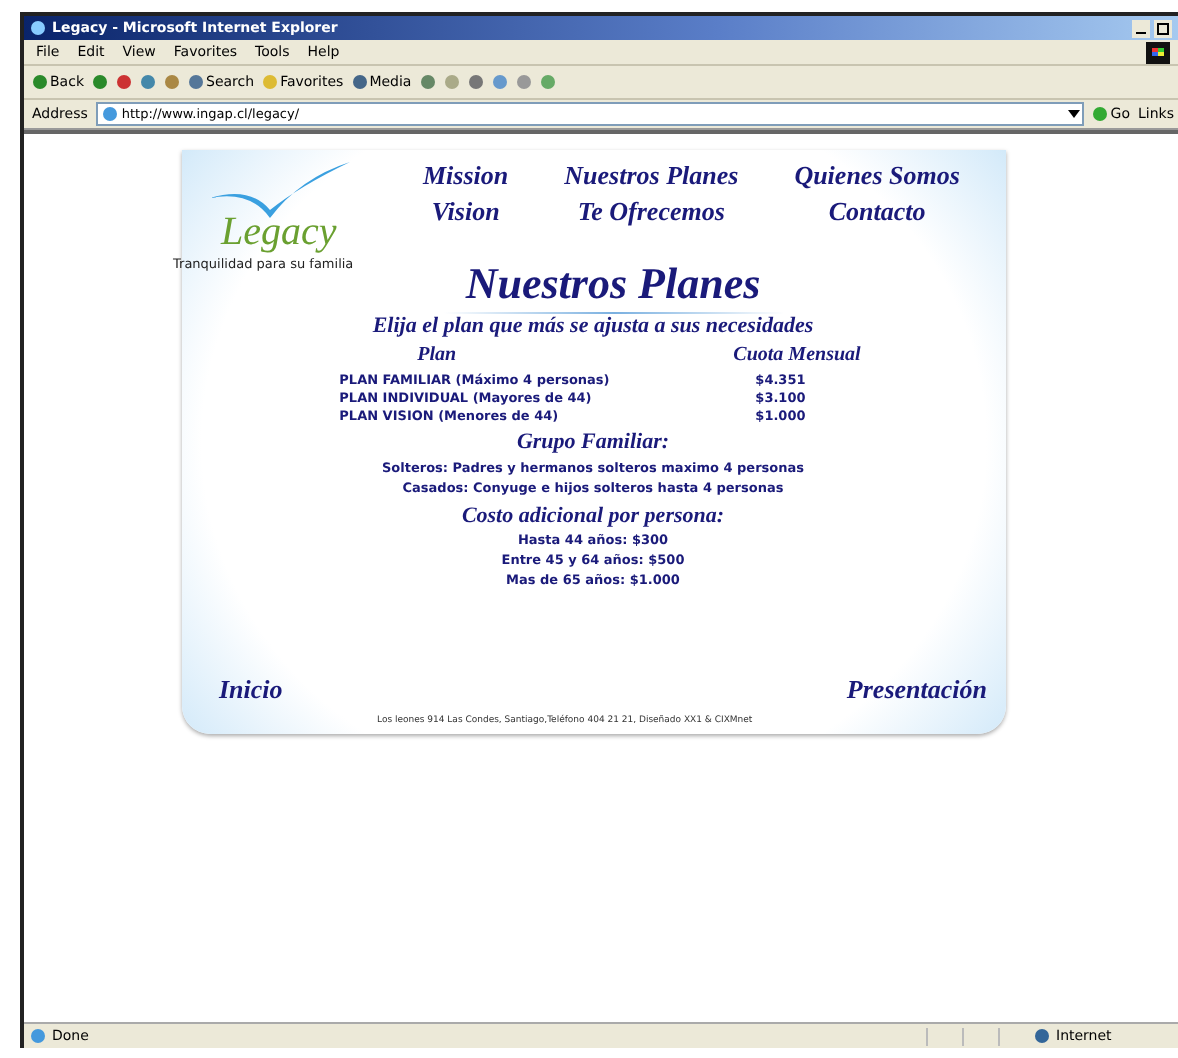  I want to click on window-controls-icon, so click(1154, 28).